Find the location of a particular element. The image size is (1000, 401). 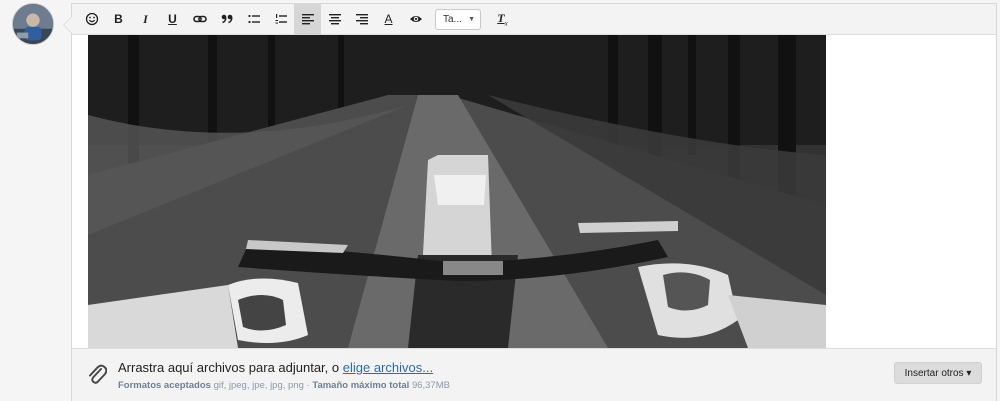

bullet-list-icon is located at coordinates (253, 19).